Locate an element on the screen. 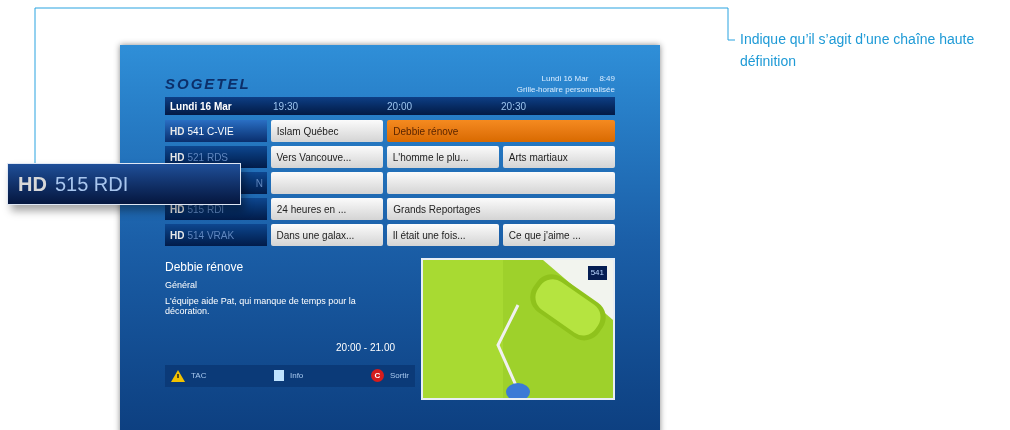  channel-badge: 541 is located at coordinates (597, 273).